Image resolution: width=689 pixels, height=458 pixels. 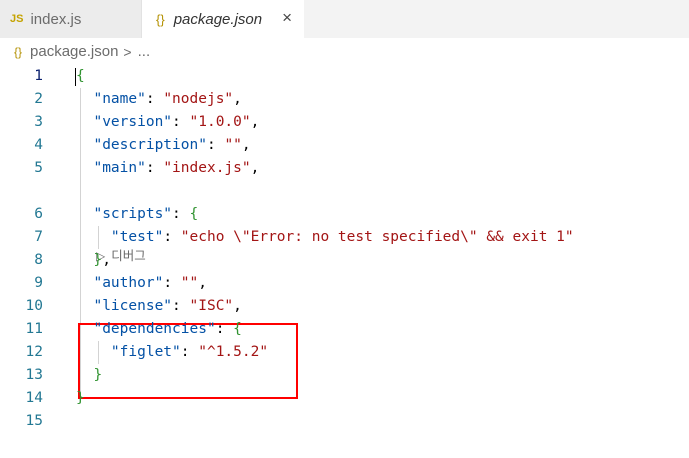 What do you see at coordinates (287, 18) in the screenshot?
I see `close-icon: ×` at bounding box center [287, 18].